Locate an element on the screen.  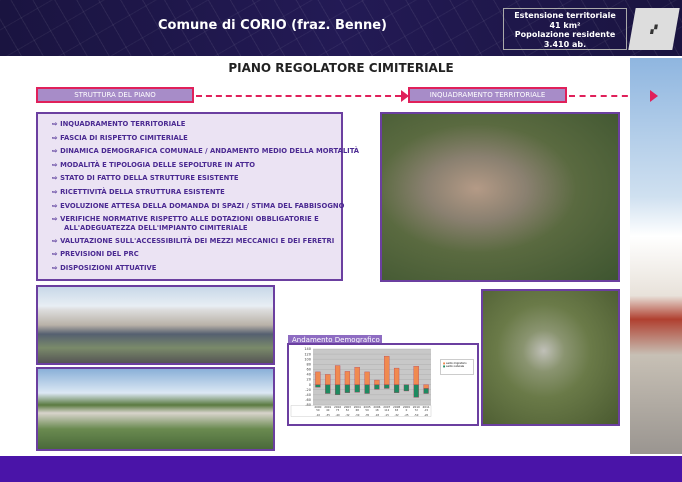
info-line: 3.410 ab. is located at coordinates (565, 44).